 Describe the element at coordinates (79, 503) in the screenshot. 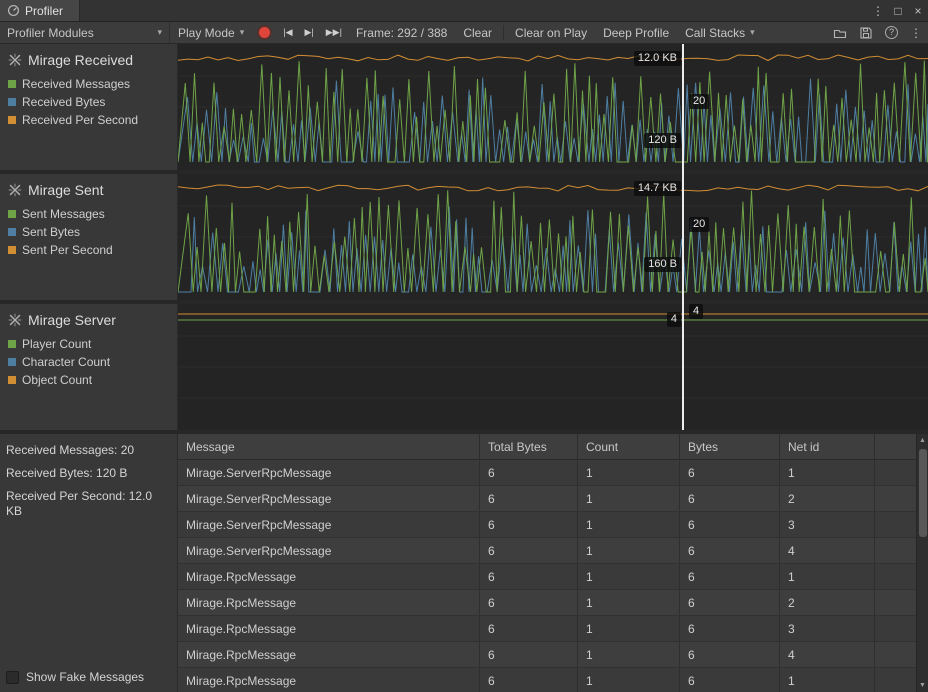

I see `stat-received-per-second: Received Per Second: 12.0 KB` at that location.